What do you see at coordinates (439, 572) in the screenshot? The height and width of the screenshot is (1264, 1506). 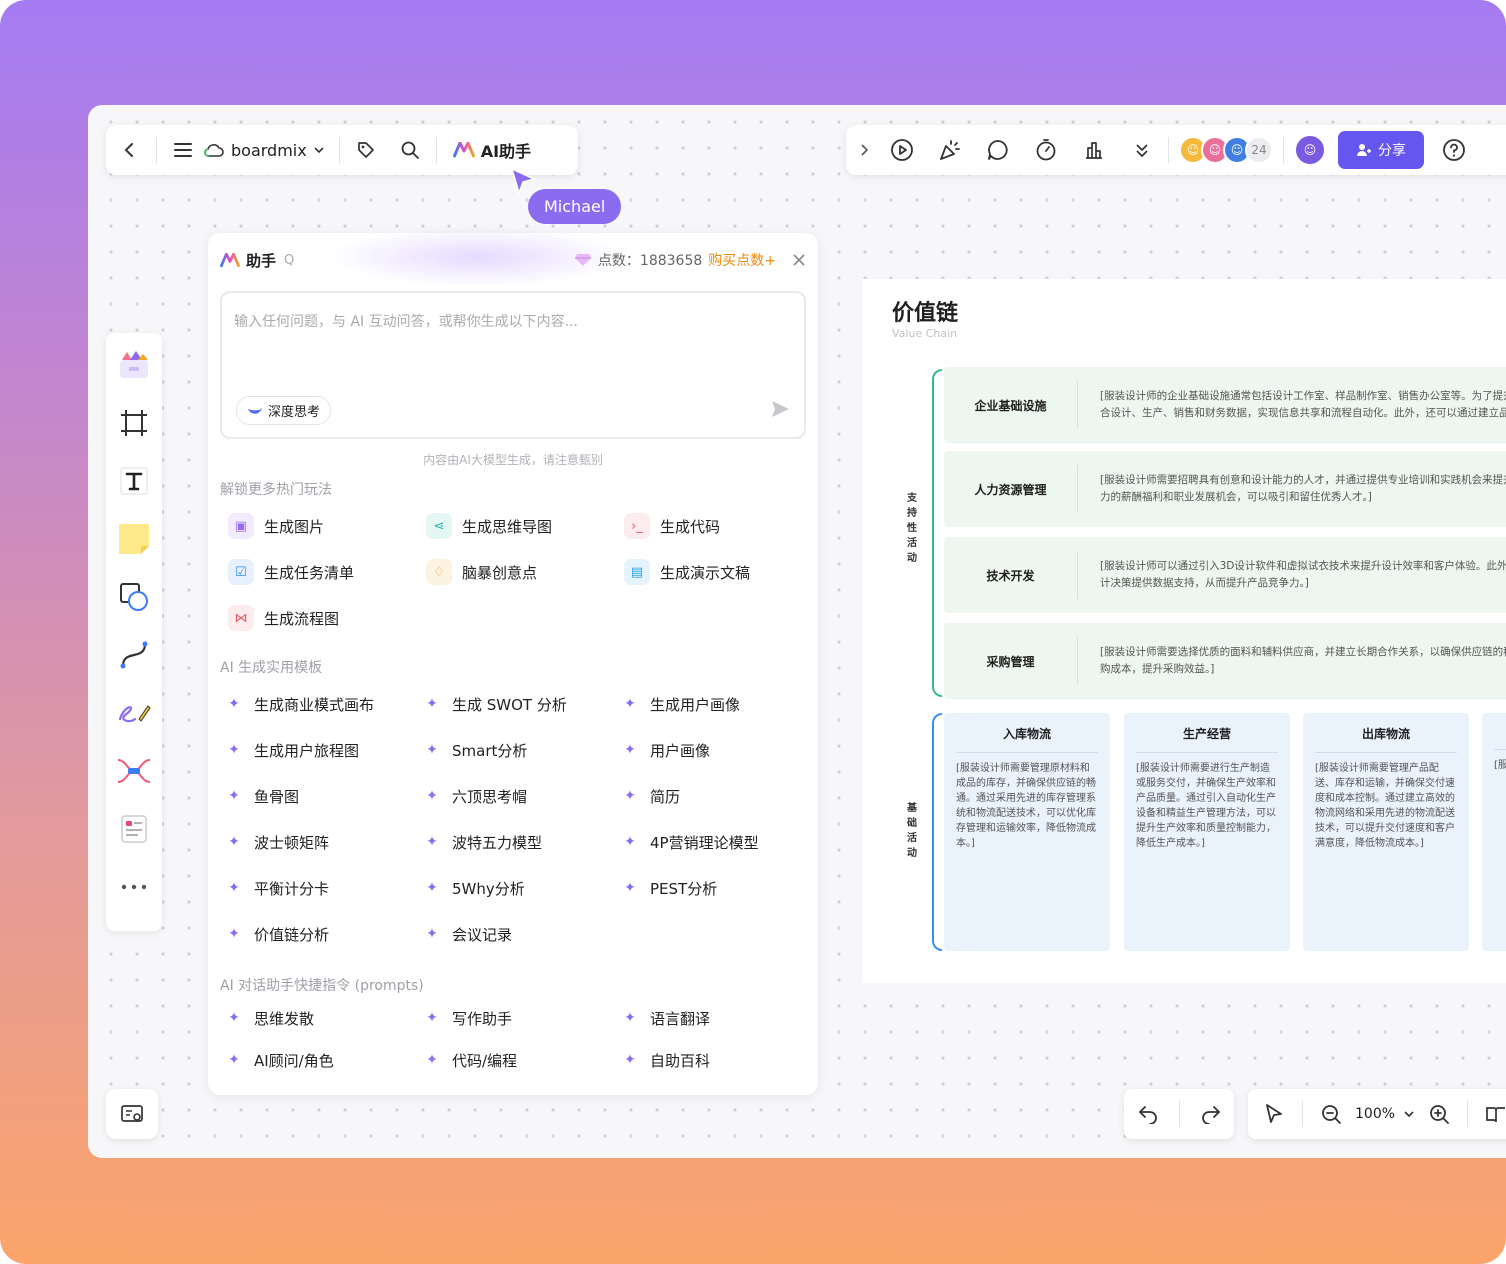 I see `bulb-icon: ♢` at bounding box center [439, 572].